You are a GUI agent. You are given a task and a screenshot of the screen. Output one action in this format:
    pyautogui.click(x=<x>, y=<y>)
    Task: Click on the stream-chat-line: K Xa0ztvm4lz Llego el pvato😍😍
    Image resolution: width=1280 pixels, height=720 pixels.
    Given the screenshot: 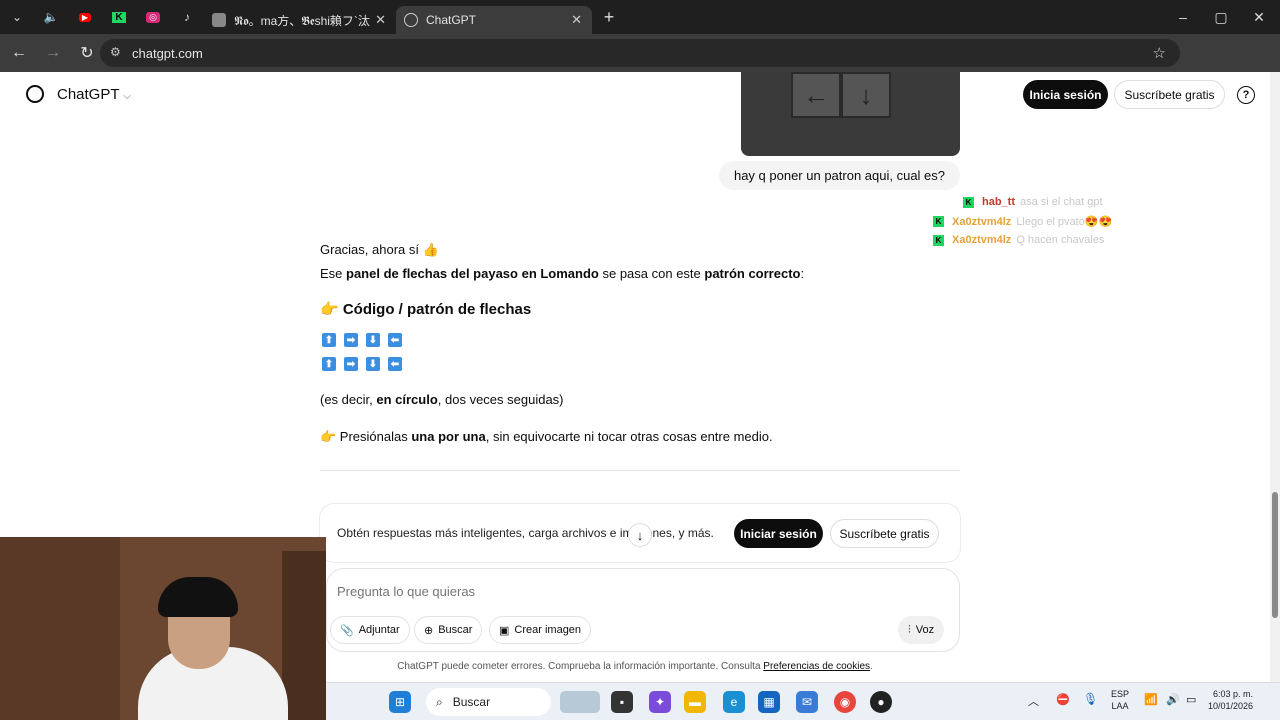 What is the action you would take?
    pyautogui.click(x=1022, y=221)
    